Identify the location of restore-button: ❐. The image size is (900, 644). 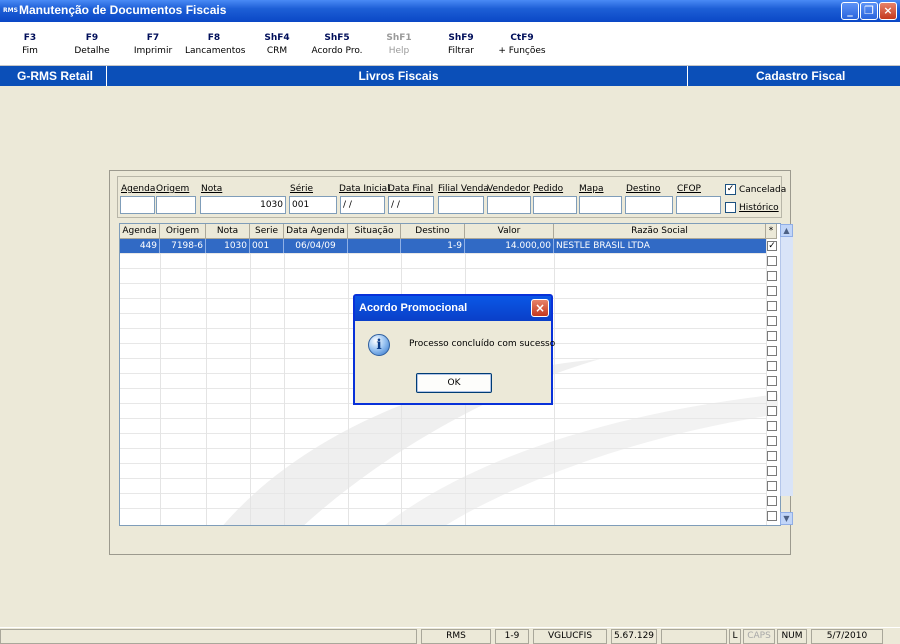
(869, 11).